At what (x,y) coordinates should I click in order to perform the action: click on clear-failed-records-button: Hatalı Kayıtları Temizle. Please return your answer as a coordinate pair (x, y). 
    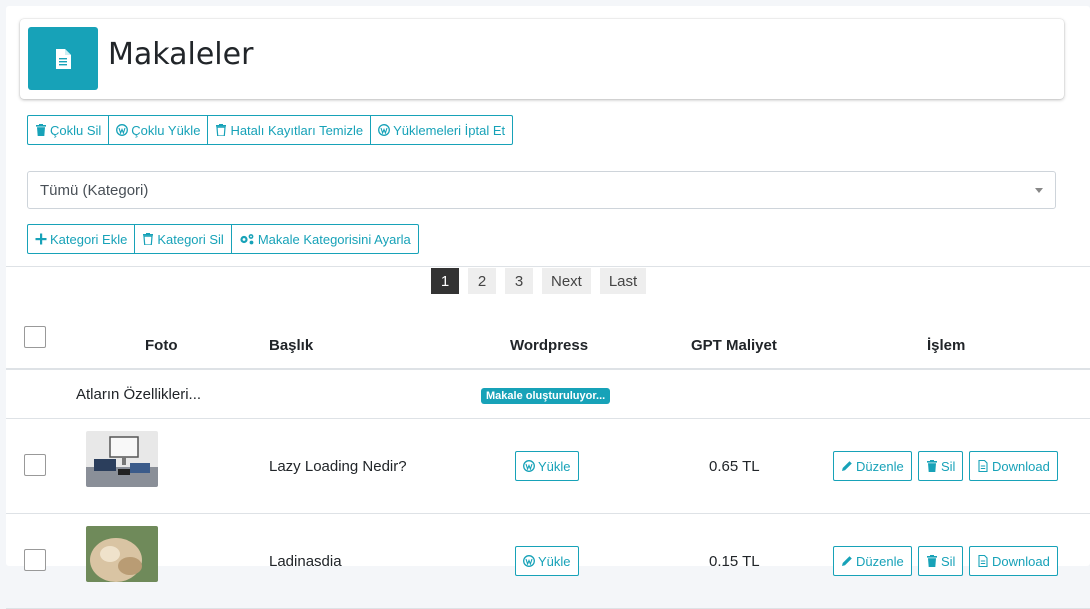
    Looking at the image, I should click on (289, 130).